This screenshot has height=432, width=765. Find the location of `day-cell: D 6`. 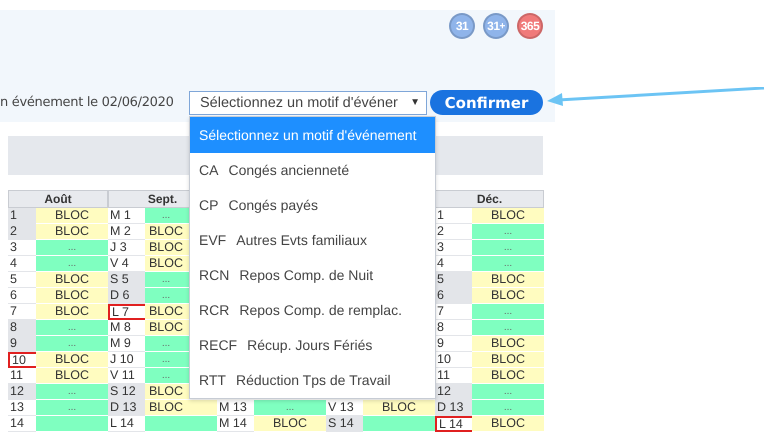

day-cell: D 6 is located at coordinates (126, 296).